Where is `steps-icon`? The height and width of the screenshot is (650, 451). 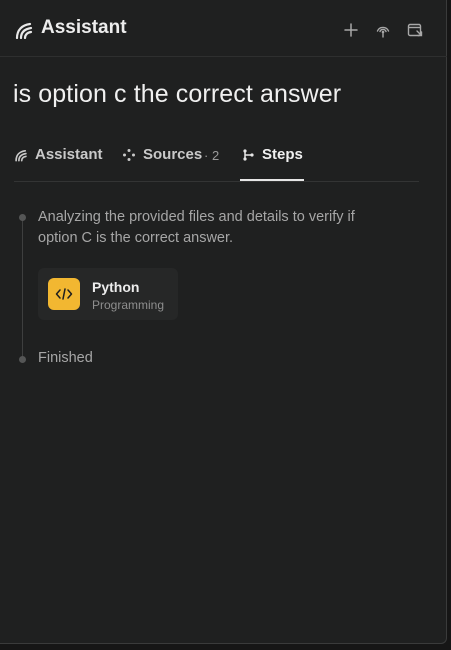 steps-icon is located at coordinates (248, 155).